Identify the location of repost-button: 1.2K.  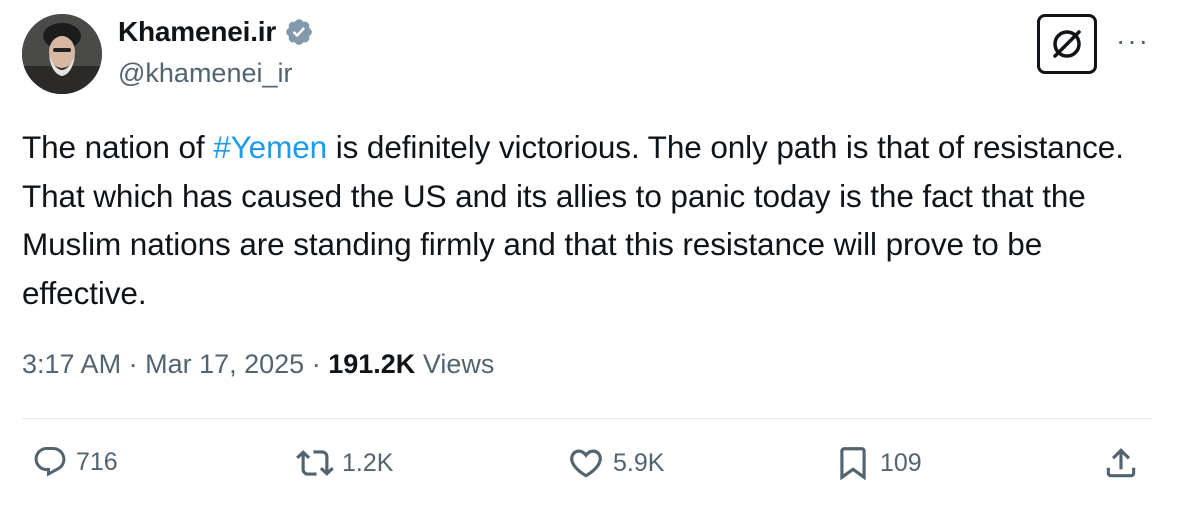
(344, 463).